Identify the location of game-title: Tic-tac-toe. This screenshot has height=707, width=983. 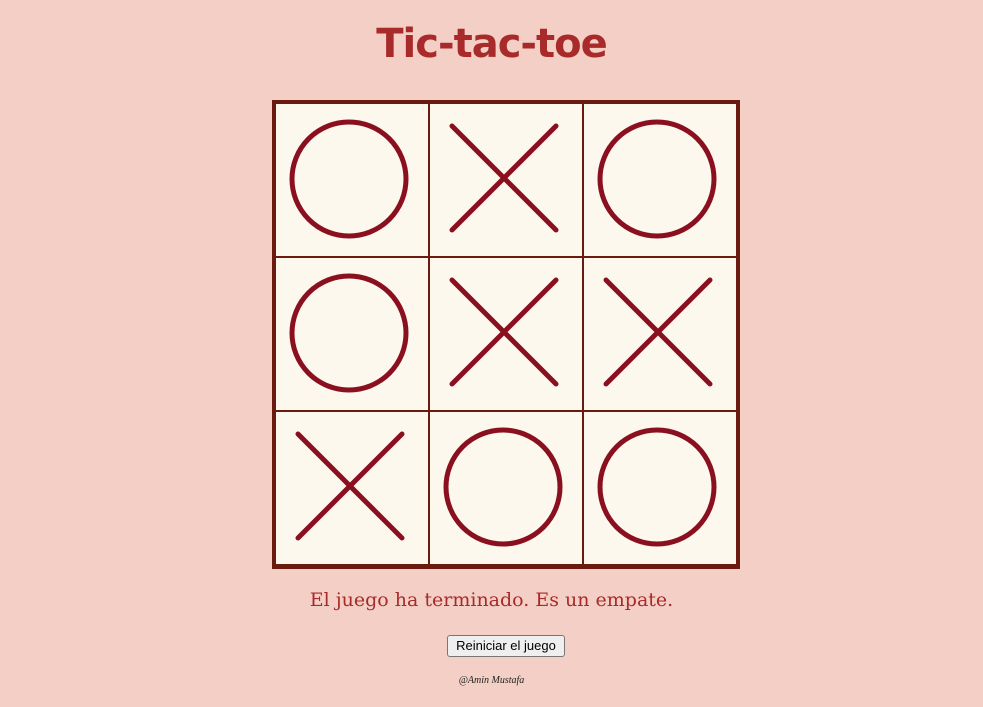
(491, 44).